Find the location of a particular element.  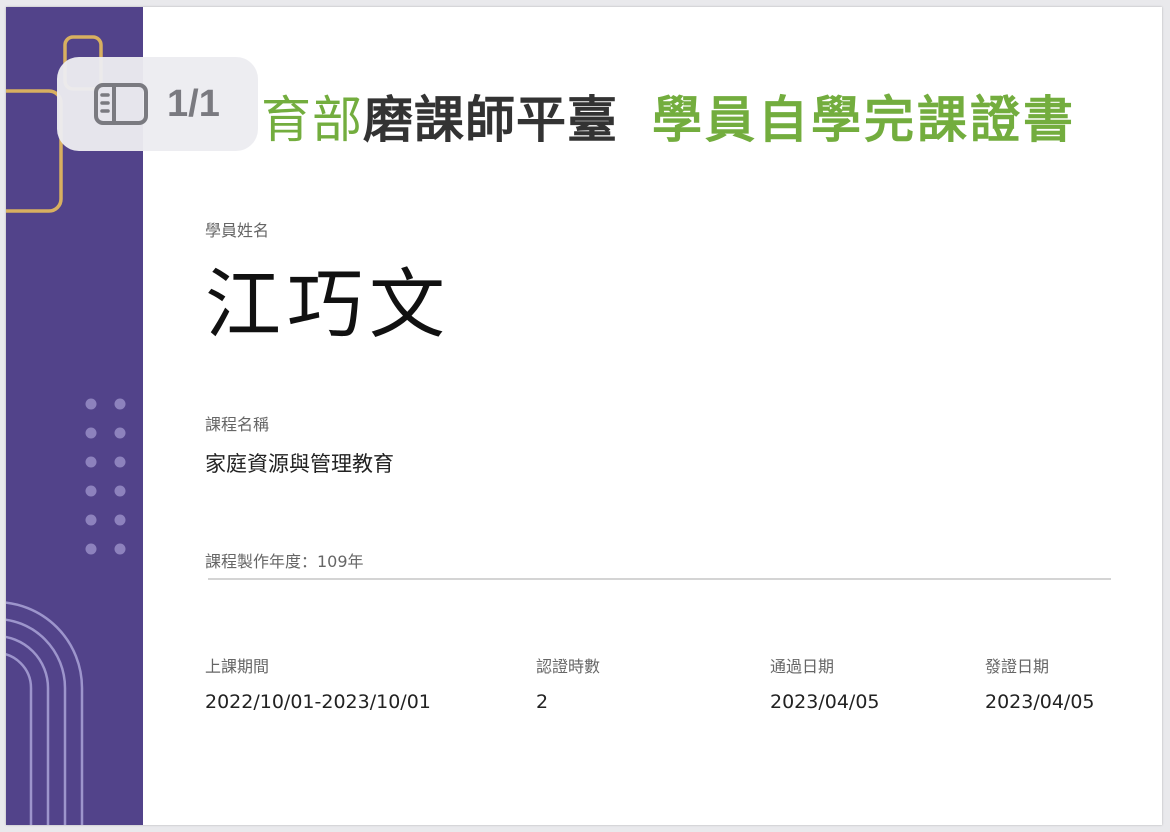

hours-value: 2 is located at coordinates (542, 702).